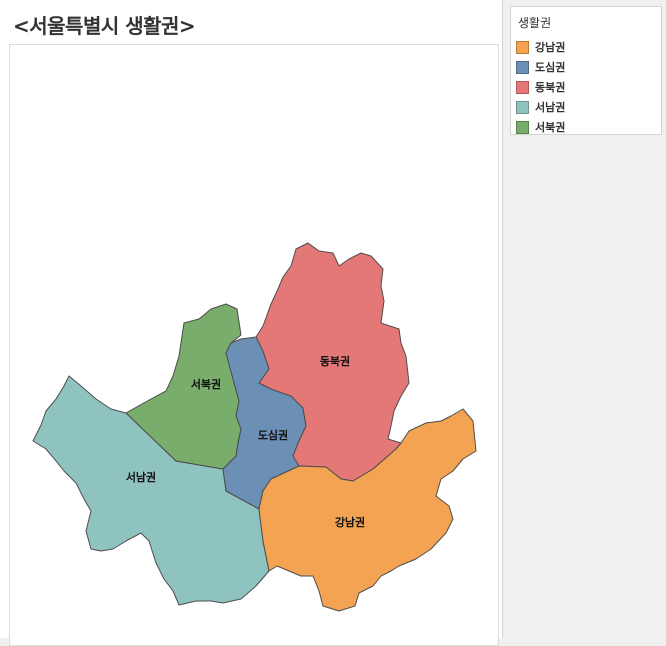 Image resolution: width=666 pixels, height=646 pixels. I want to click on legend-label: 서남권, so click(550, 107).